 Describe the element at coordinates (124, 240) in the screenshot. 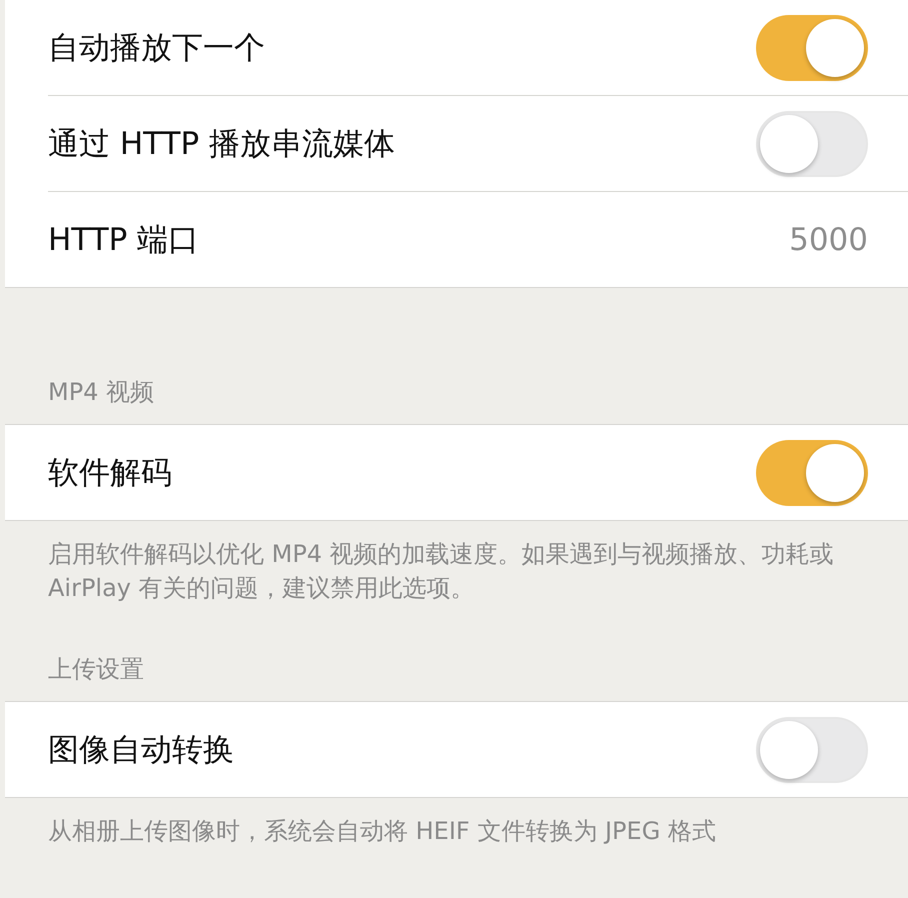

I see `setting-label: HTTP 端口` at that location.